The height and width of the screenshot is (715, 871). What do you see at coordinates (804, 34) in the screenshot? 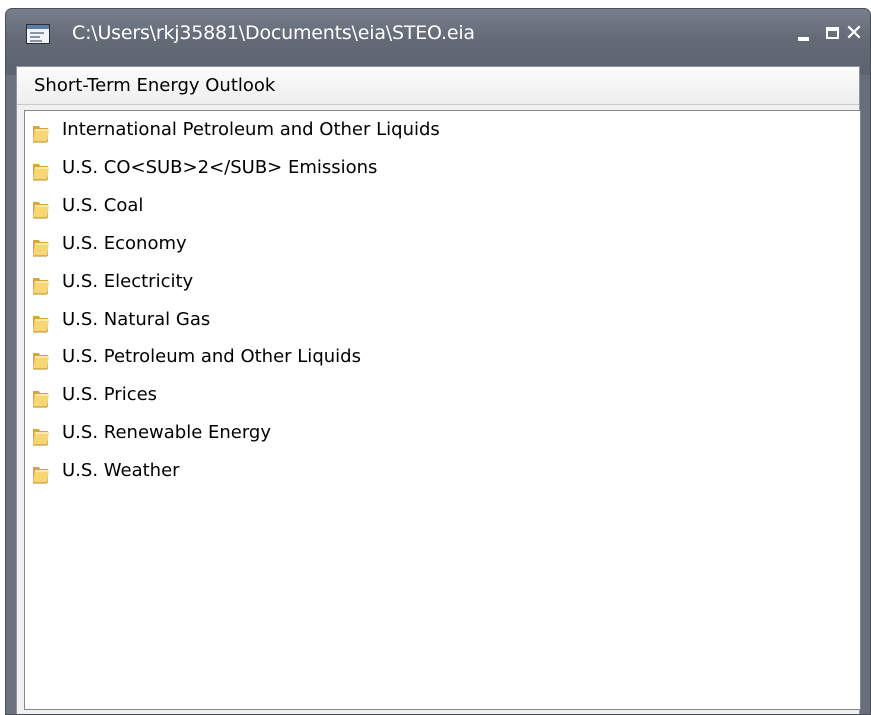
I see `minimize-icon` at bounding box center [804, 34].